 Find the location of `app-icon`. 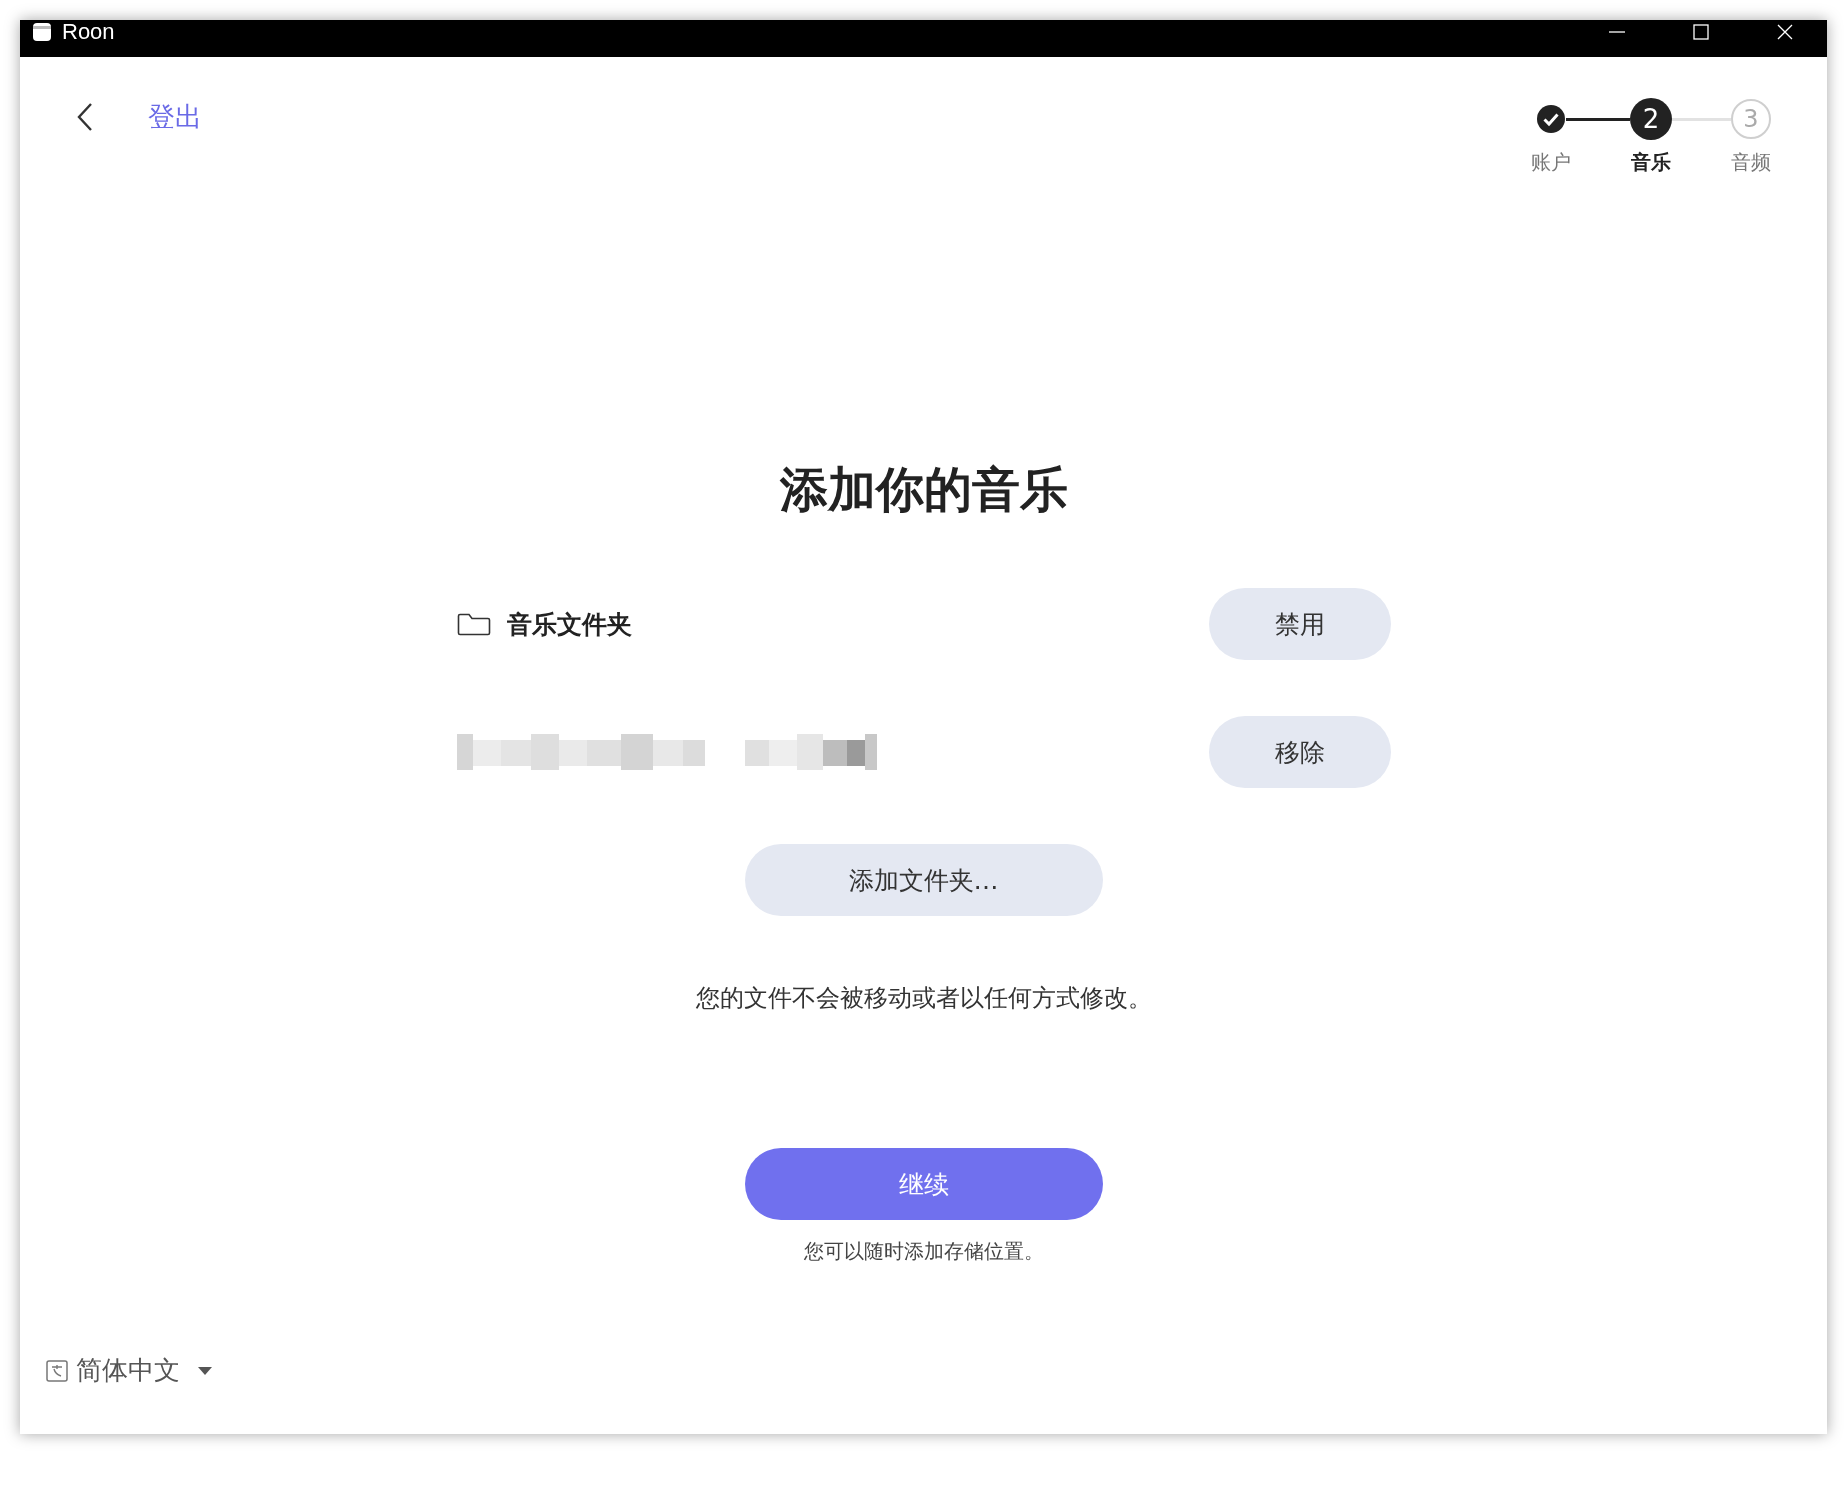

app-icon is located at coordinates (42, 31).